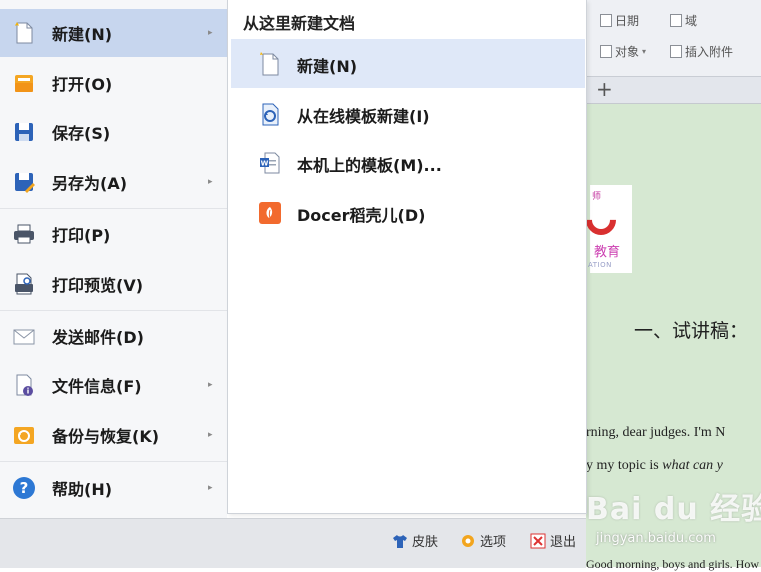 This screenshot has height=572, width=761. I want to click on help-icon: ?, so click(24, 488).